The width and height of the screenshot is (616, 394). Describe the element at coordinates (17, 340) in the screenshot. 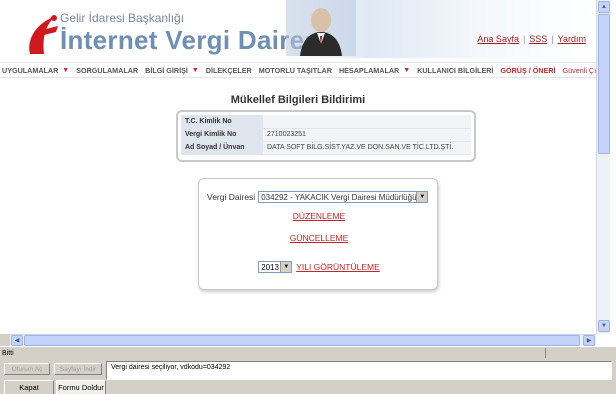

I see `scroll-left-icon: ◀` at that location.